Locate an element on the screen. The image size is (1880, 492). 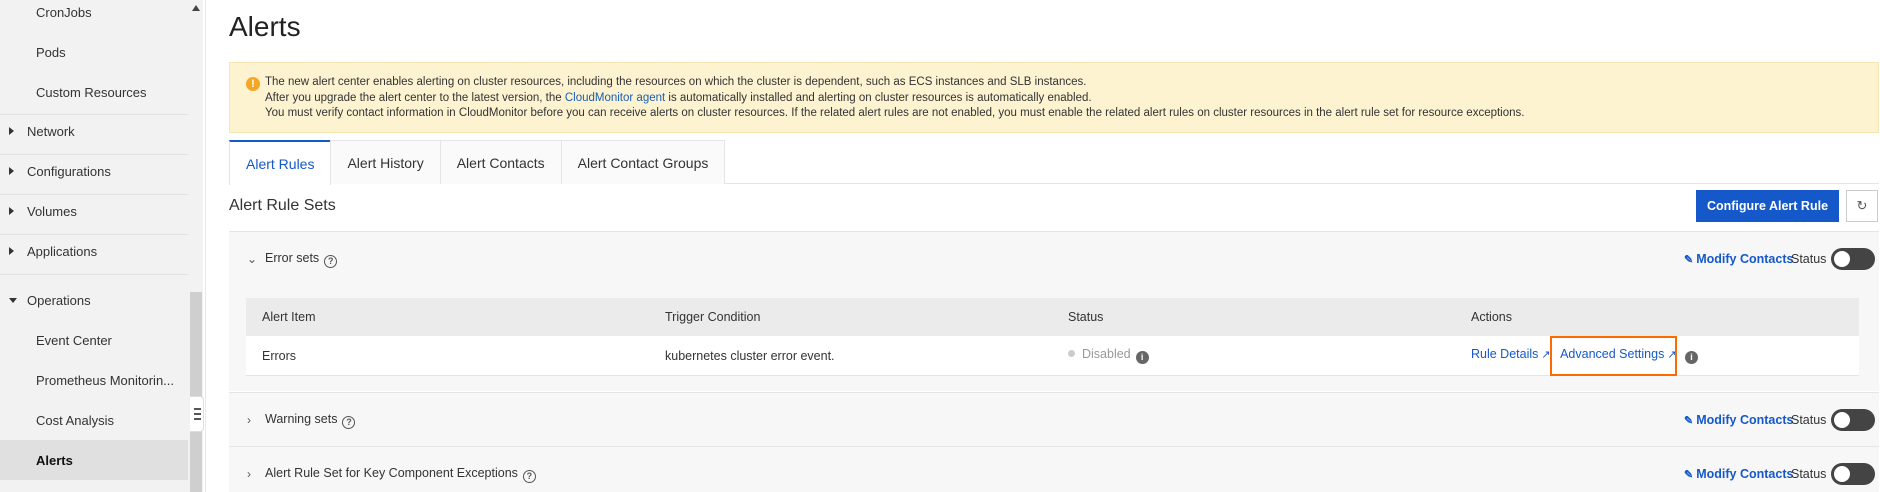
rule-details-link: Rule Details ↗ is located at coordinates (1511, 354).